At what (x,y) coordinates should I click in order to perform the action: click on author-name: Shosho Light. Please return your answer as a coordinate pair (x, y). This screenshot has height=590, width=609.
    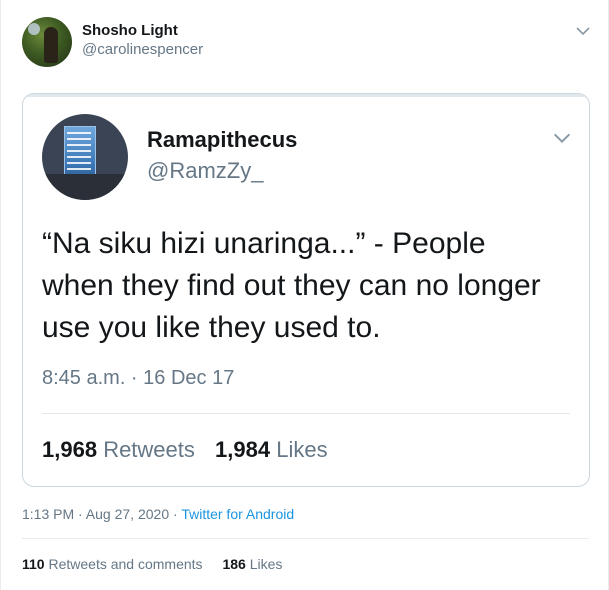
    Looking at the image, I should click on (130, 30).